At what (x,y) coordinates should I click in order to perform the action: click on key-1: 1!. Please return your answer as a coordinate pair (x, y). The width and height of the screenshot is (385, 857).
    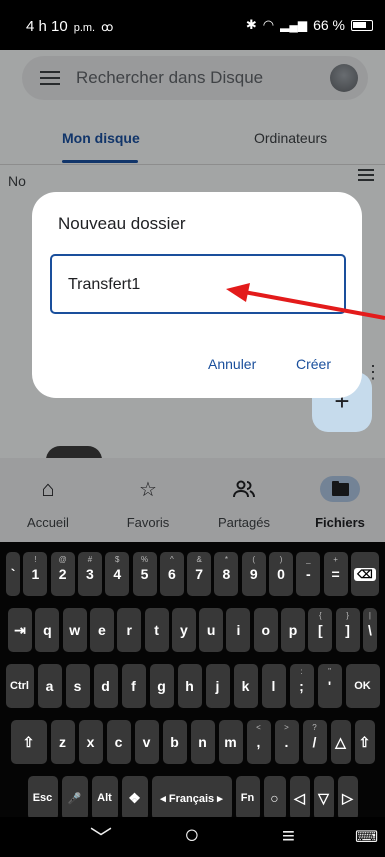
    Looking at the image, I should click on (35, 574).